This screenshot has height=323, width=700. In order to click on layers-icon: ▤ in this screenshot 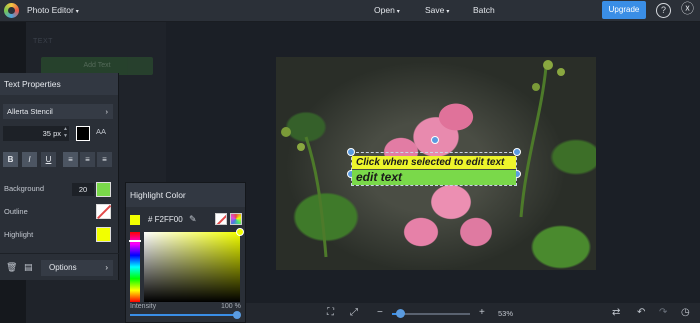, I will do `click(29, 268)`.